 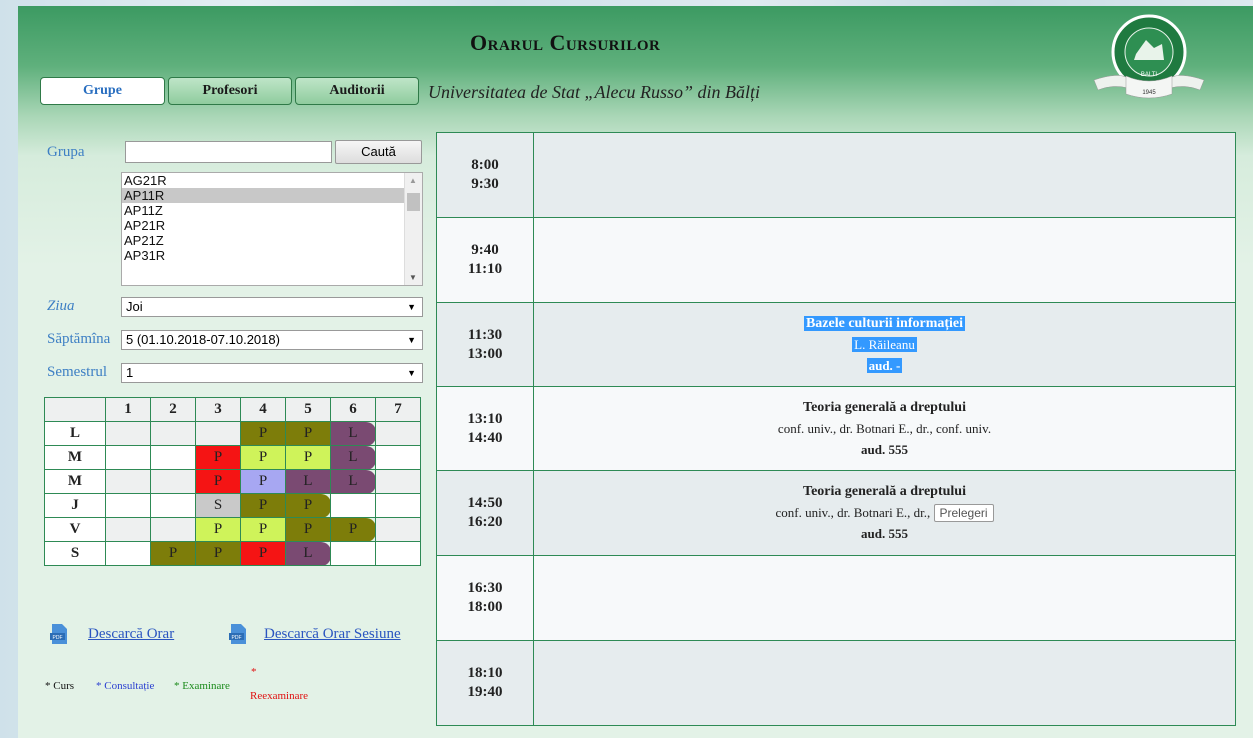 I want to click on search-button: Caută, so click(x=378, y=152).